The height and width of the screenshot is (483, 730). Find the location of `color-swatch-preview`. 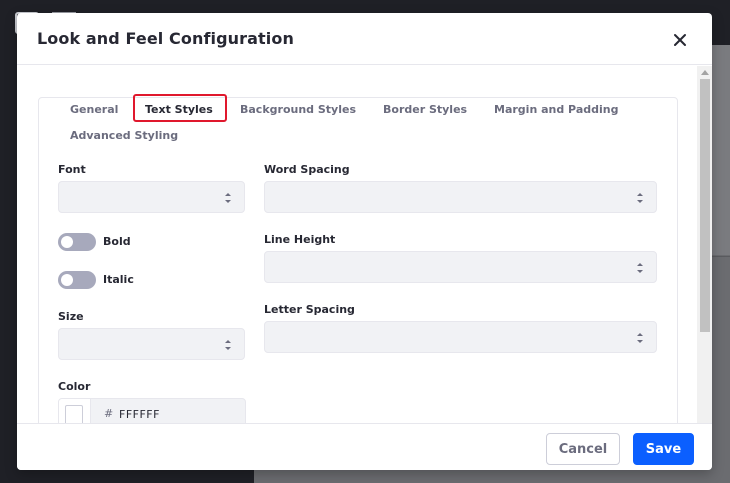

color-swatch-preview is located at coordinates (74, 414).